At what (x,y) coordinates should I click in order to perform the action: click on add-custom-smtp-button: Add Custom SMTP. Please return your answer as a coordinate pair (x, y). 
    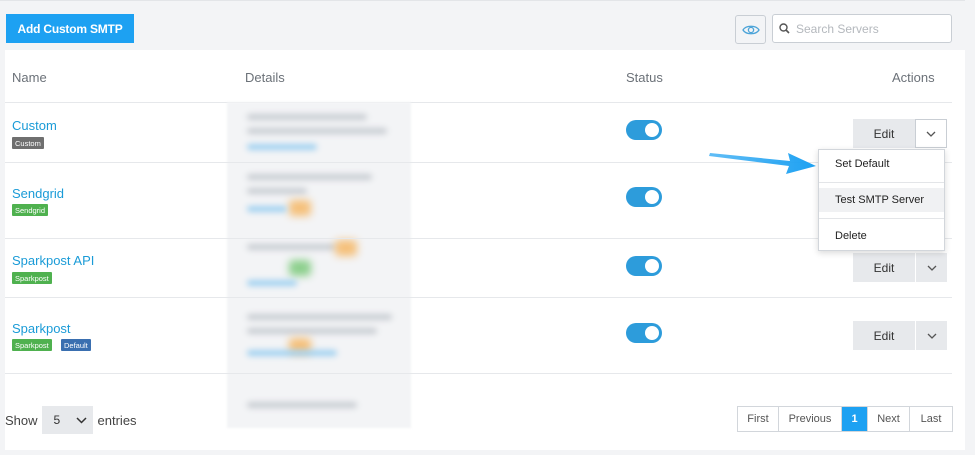
    Looking at the image, I should click on (70, 28).